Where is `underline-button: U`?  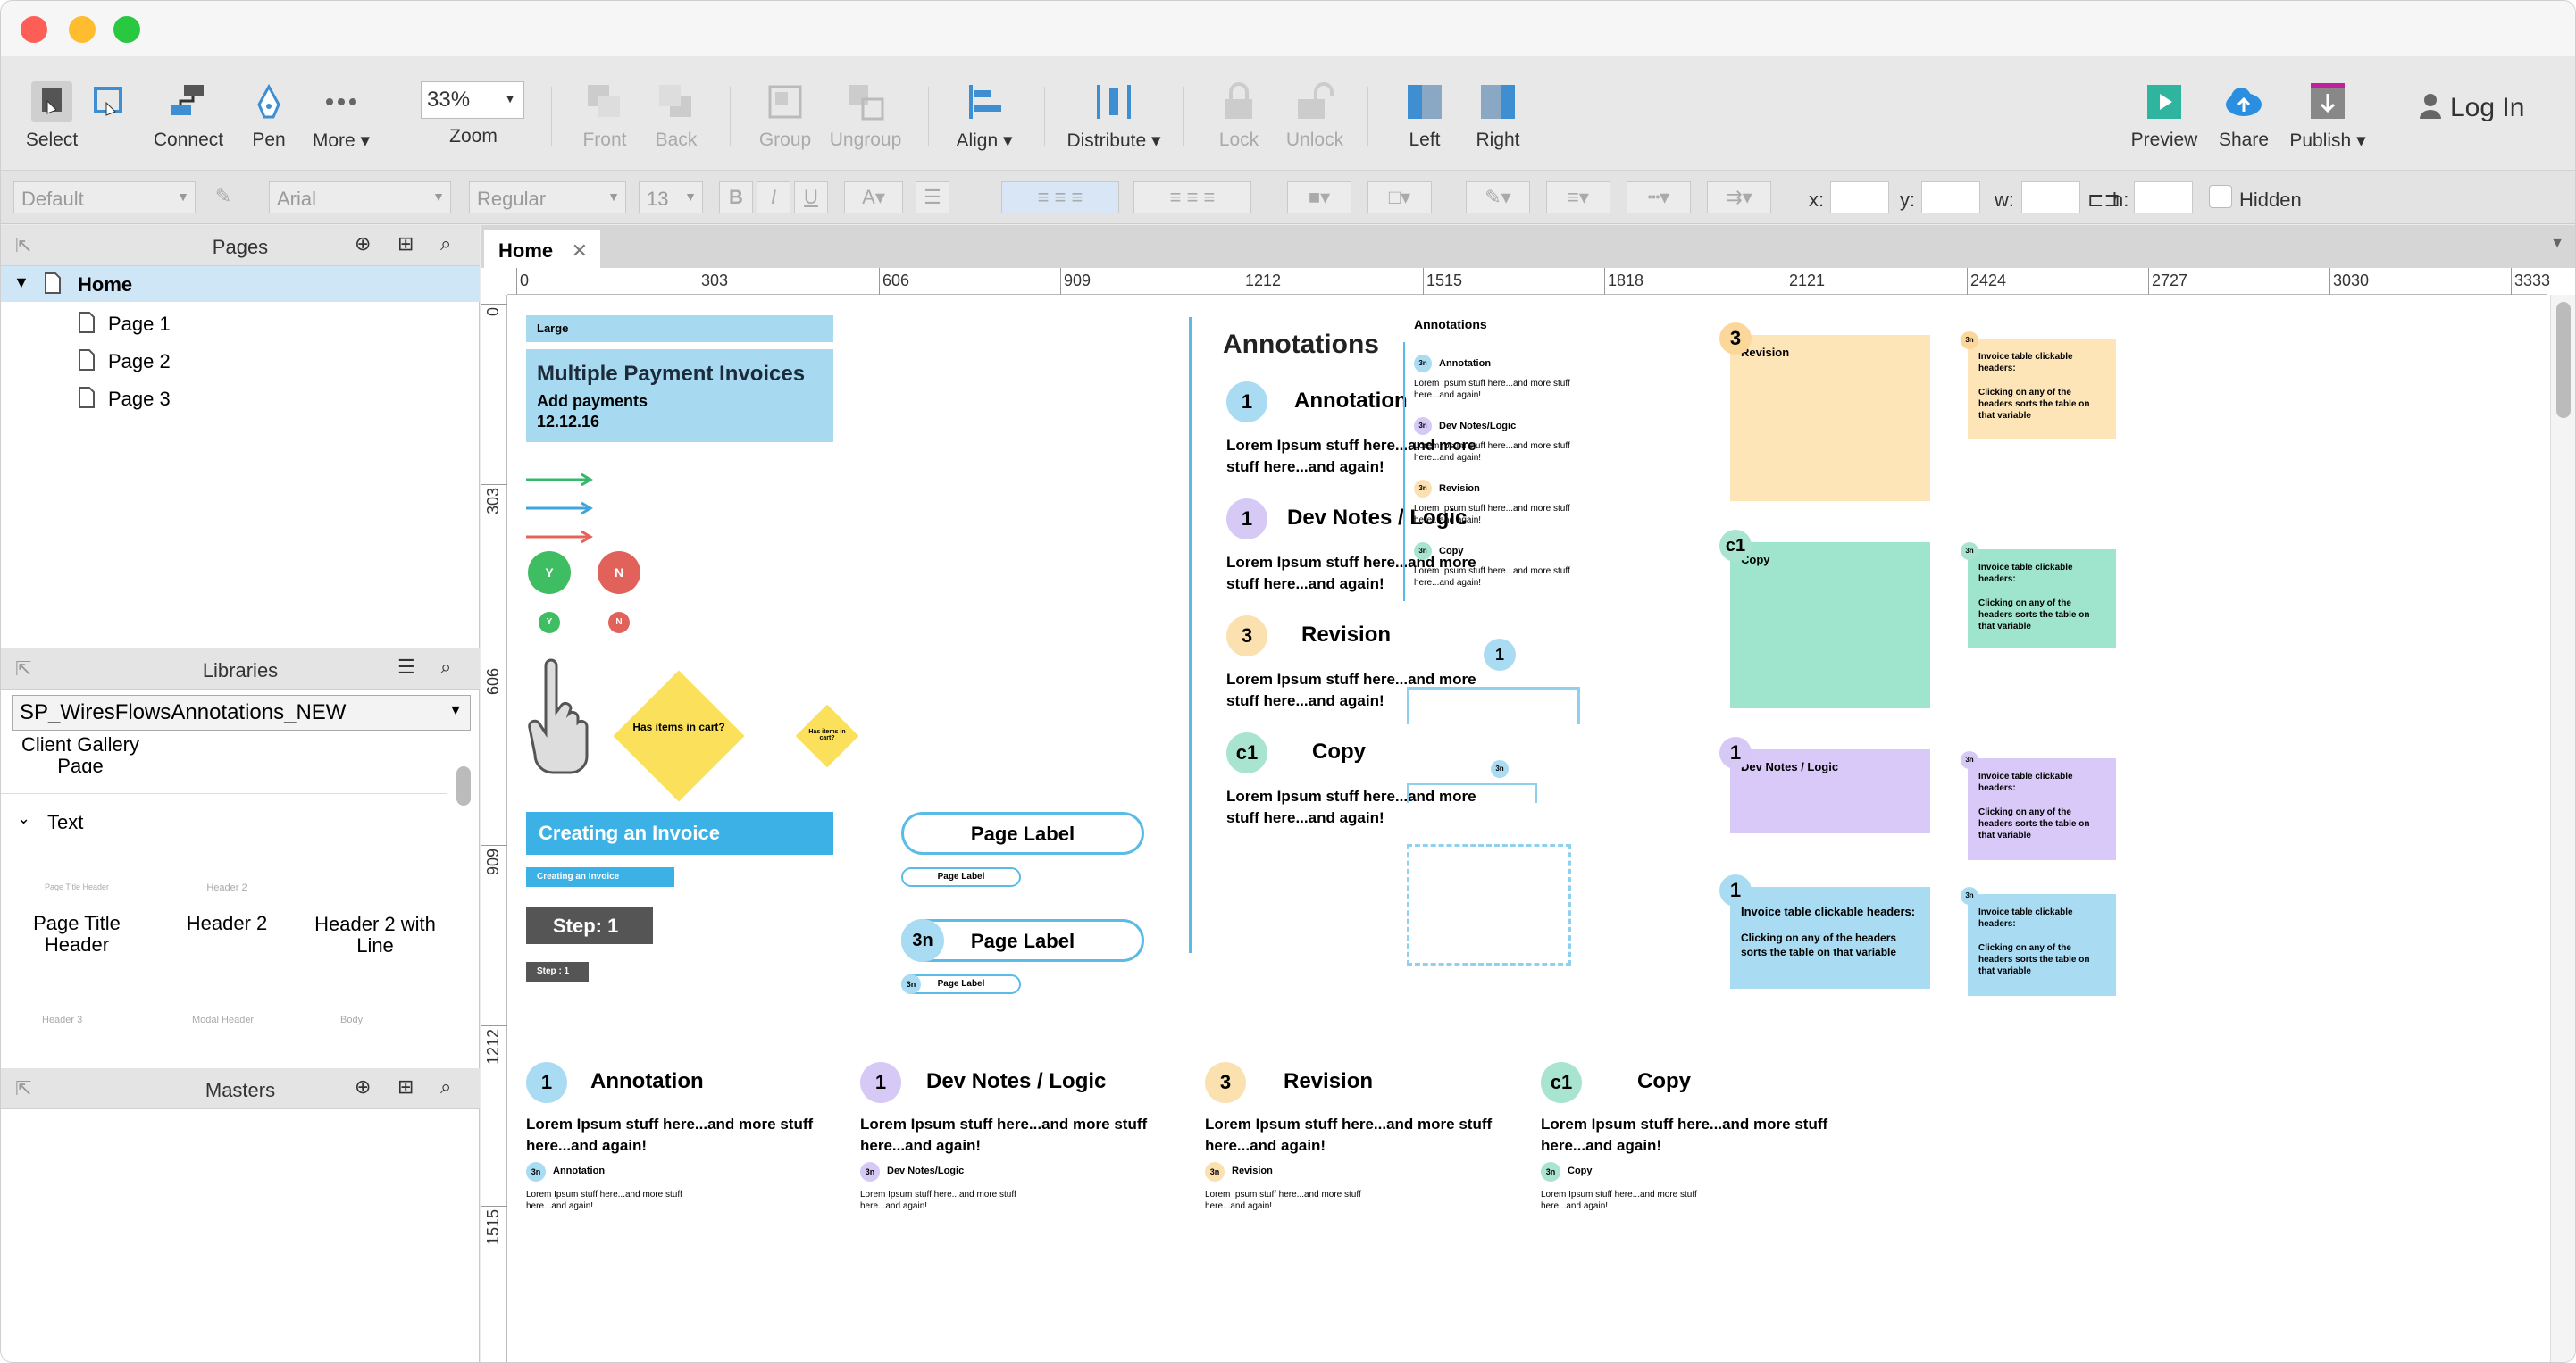
underline-button: U is located at coordinates (811, 197).